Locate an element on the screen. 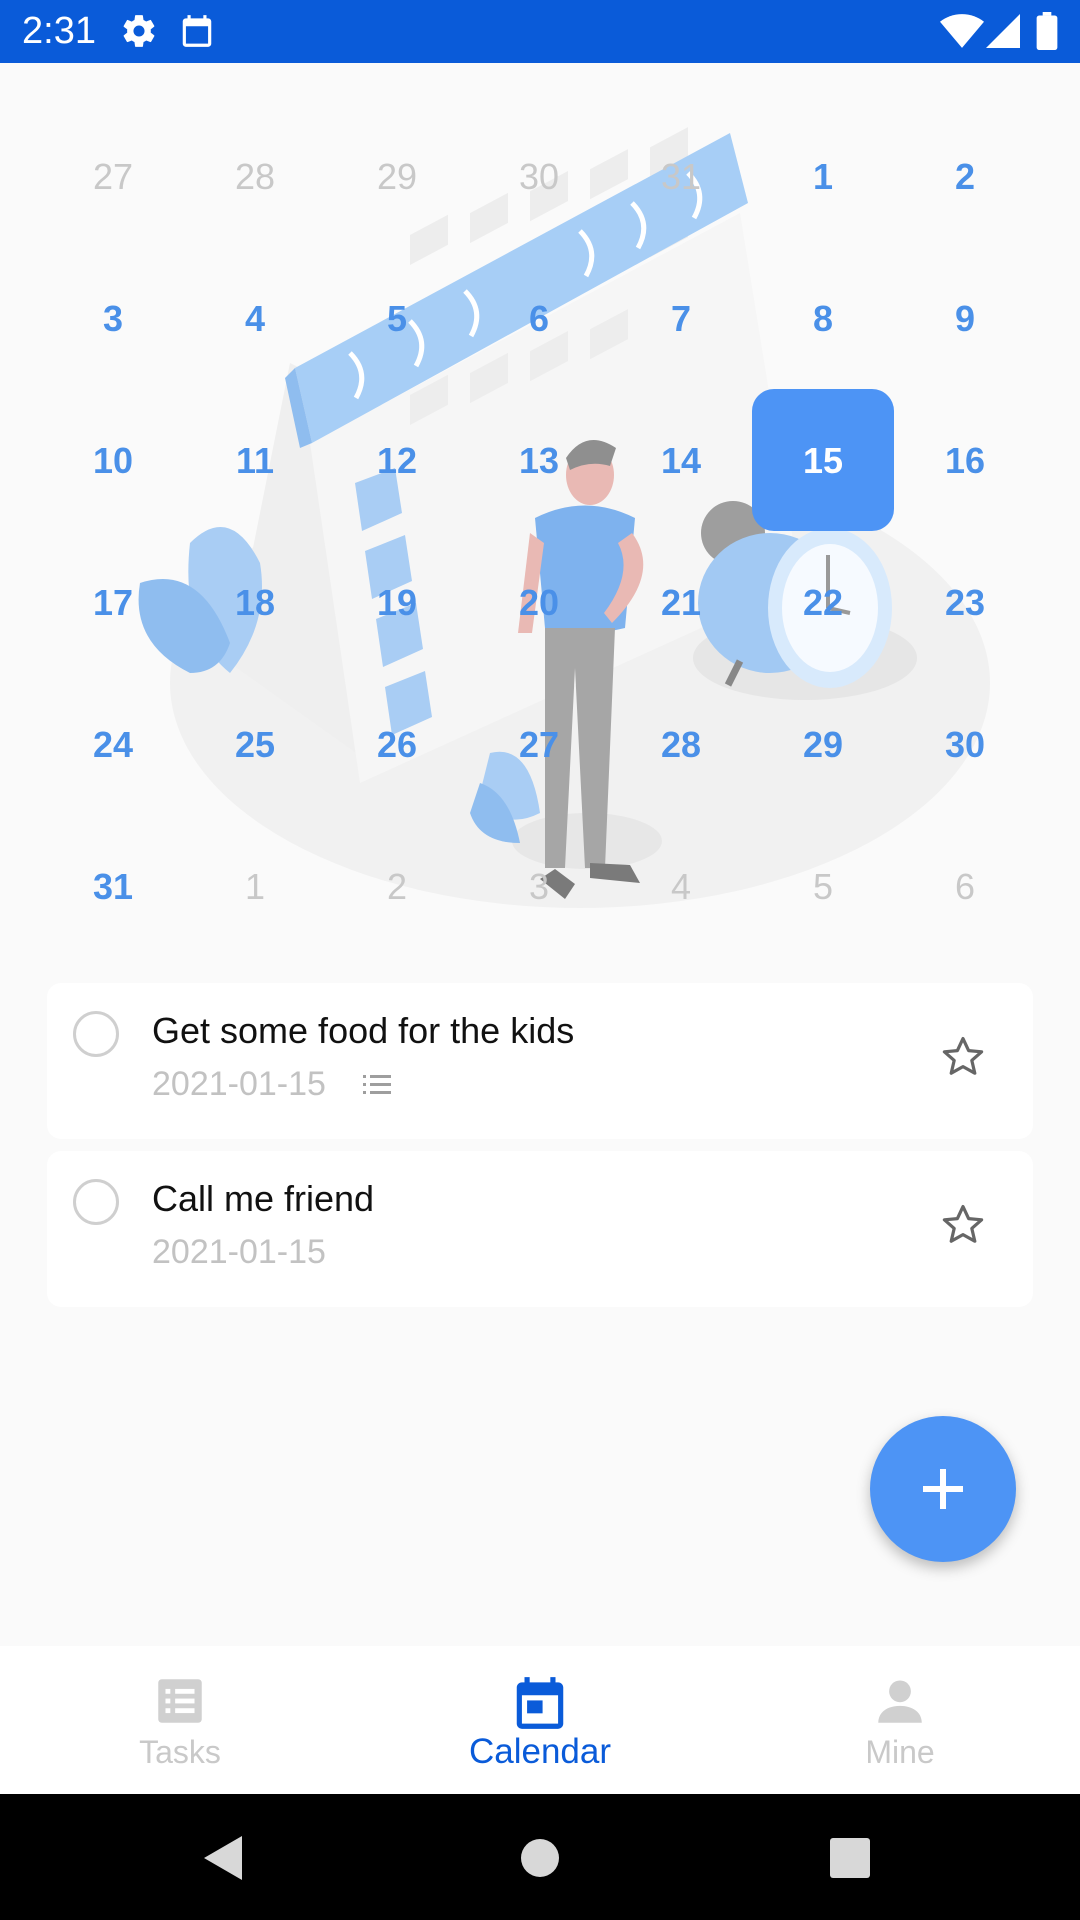  nav-label-calendar: Calendar is located at coordinates (540, 1751).